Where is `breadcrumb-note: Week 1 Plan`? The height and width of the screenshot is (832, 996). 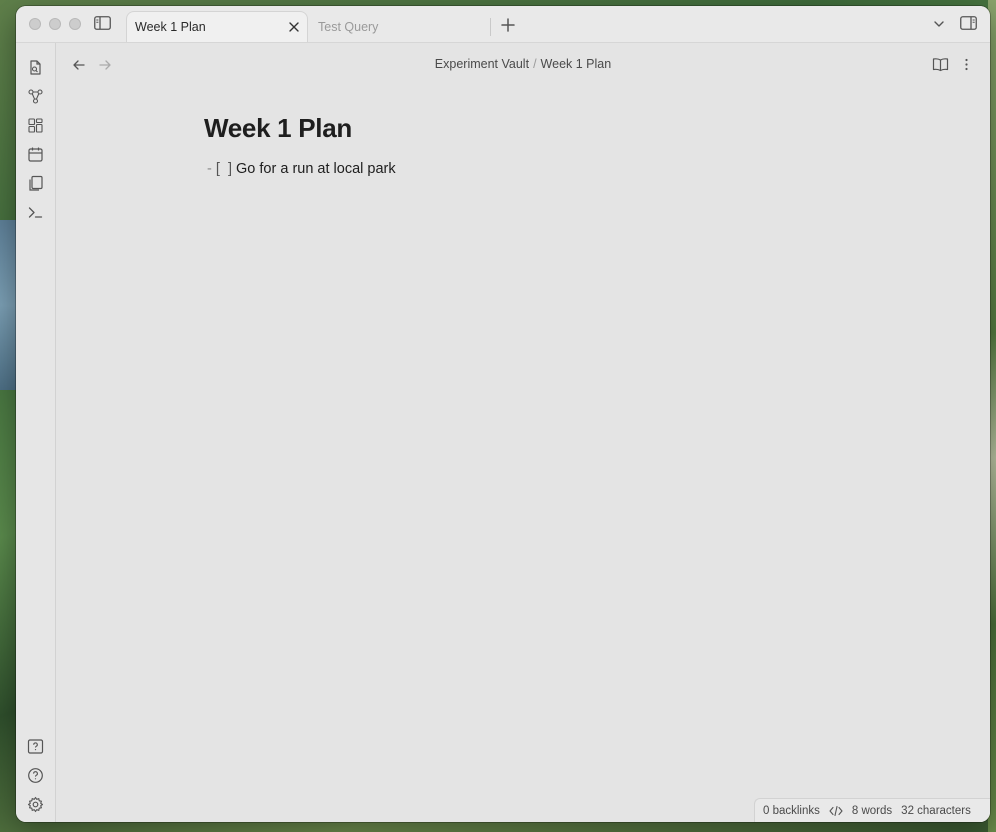
breadcrumb-note: Week 1 Plan is located at coordinates (576, 64).